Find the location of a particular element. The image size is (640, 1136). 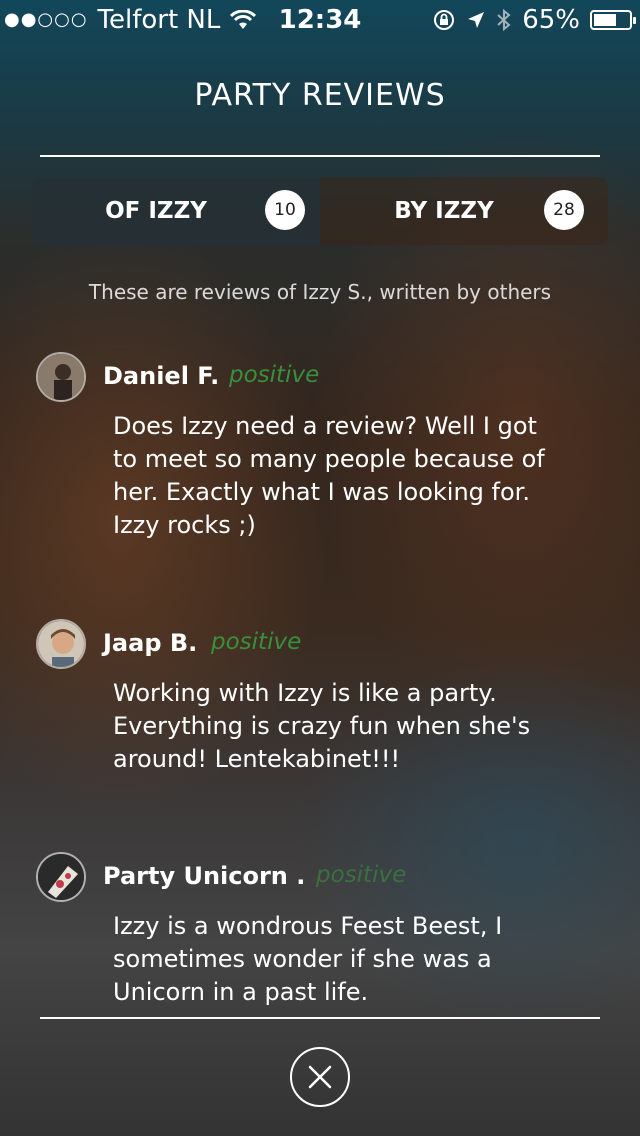

status-right: 65% is located at coordinates (534, 20).